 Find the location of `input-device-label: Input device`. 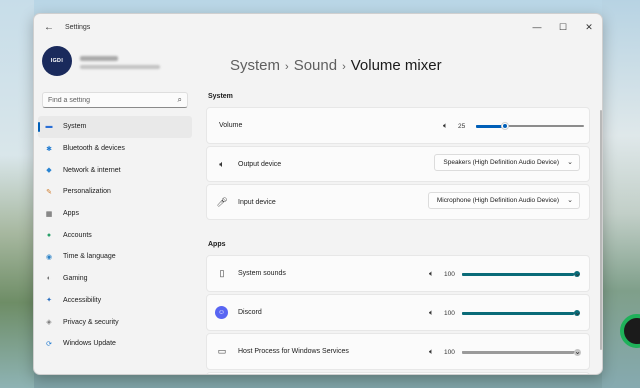

input-device-label: Input device is located at coordinates (257, 202).